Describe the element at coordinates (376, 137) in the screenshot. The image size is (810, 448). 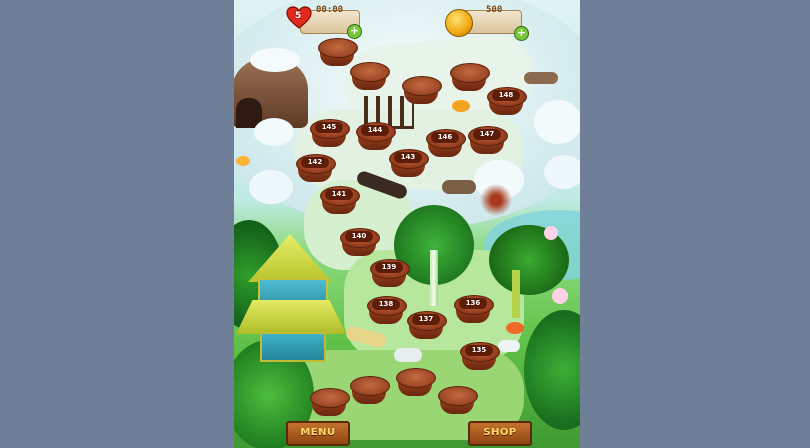
I see `level-node: 144` at that location.